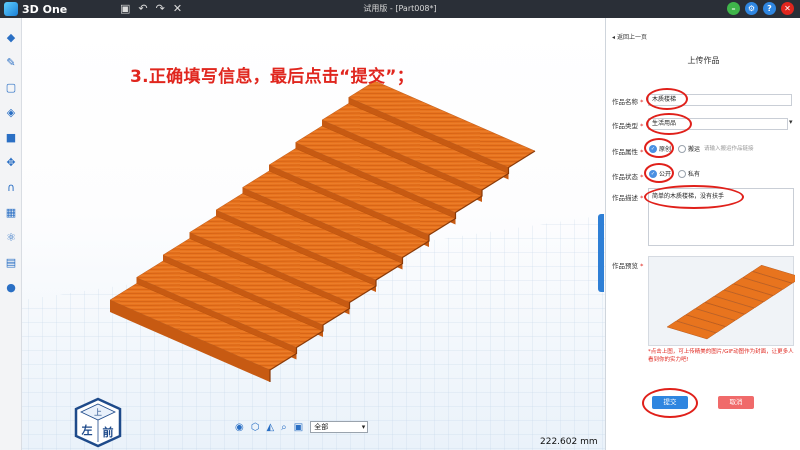 Image resolution: width=800 pixels, height=450 pixels. What do you see at coordinates (11, 37) in the screenshot?
I see `draw-icon: ◆` at bounding box center [11, 37].